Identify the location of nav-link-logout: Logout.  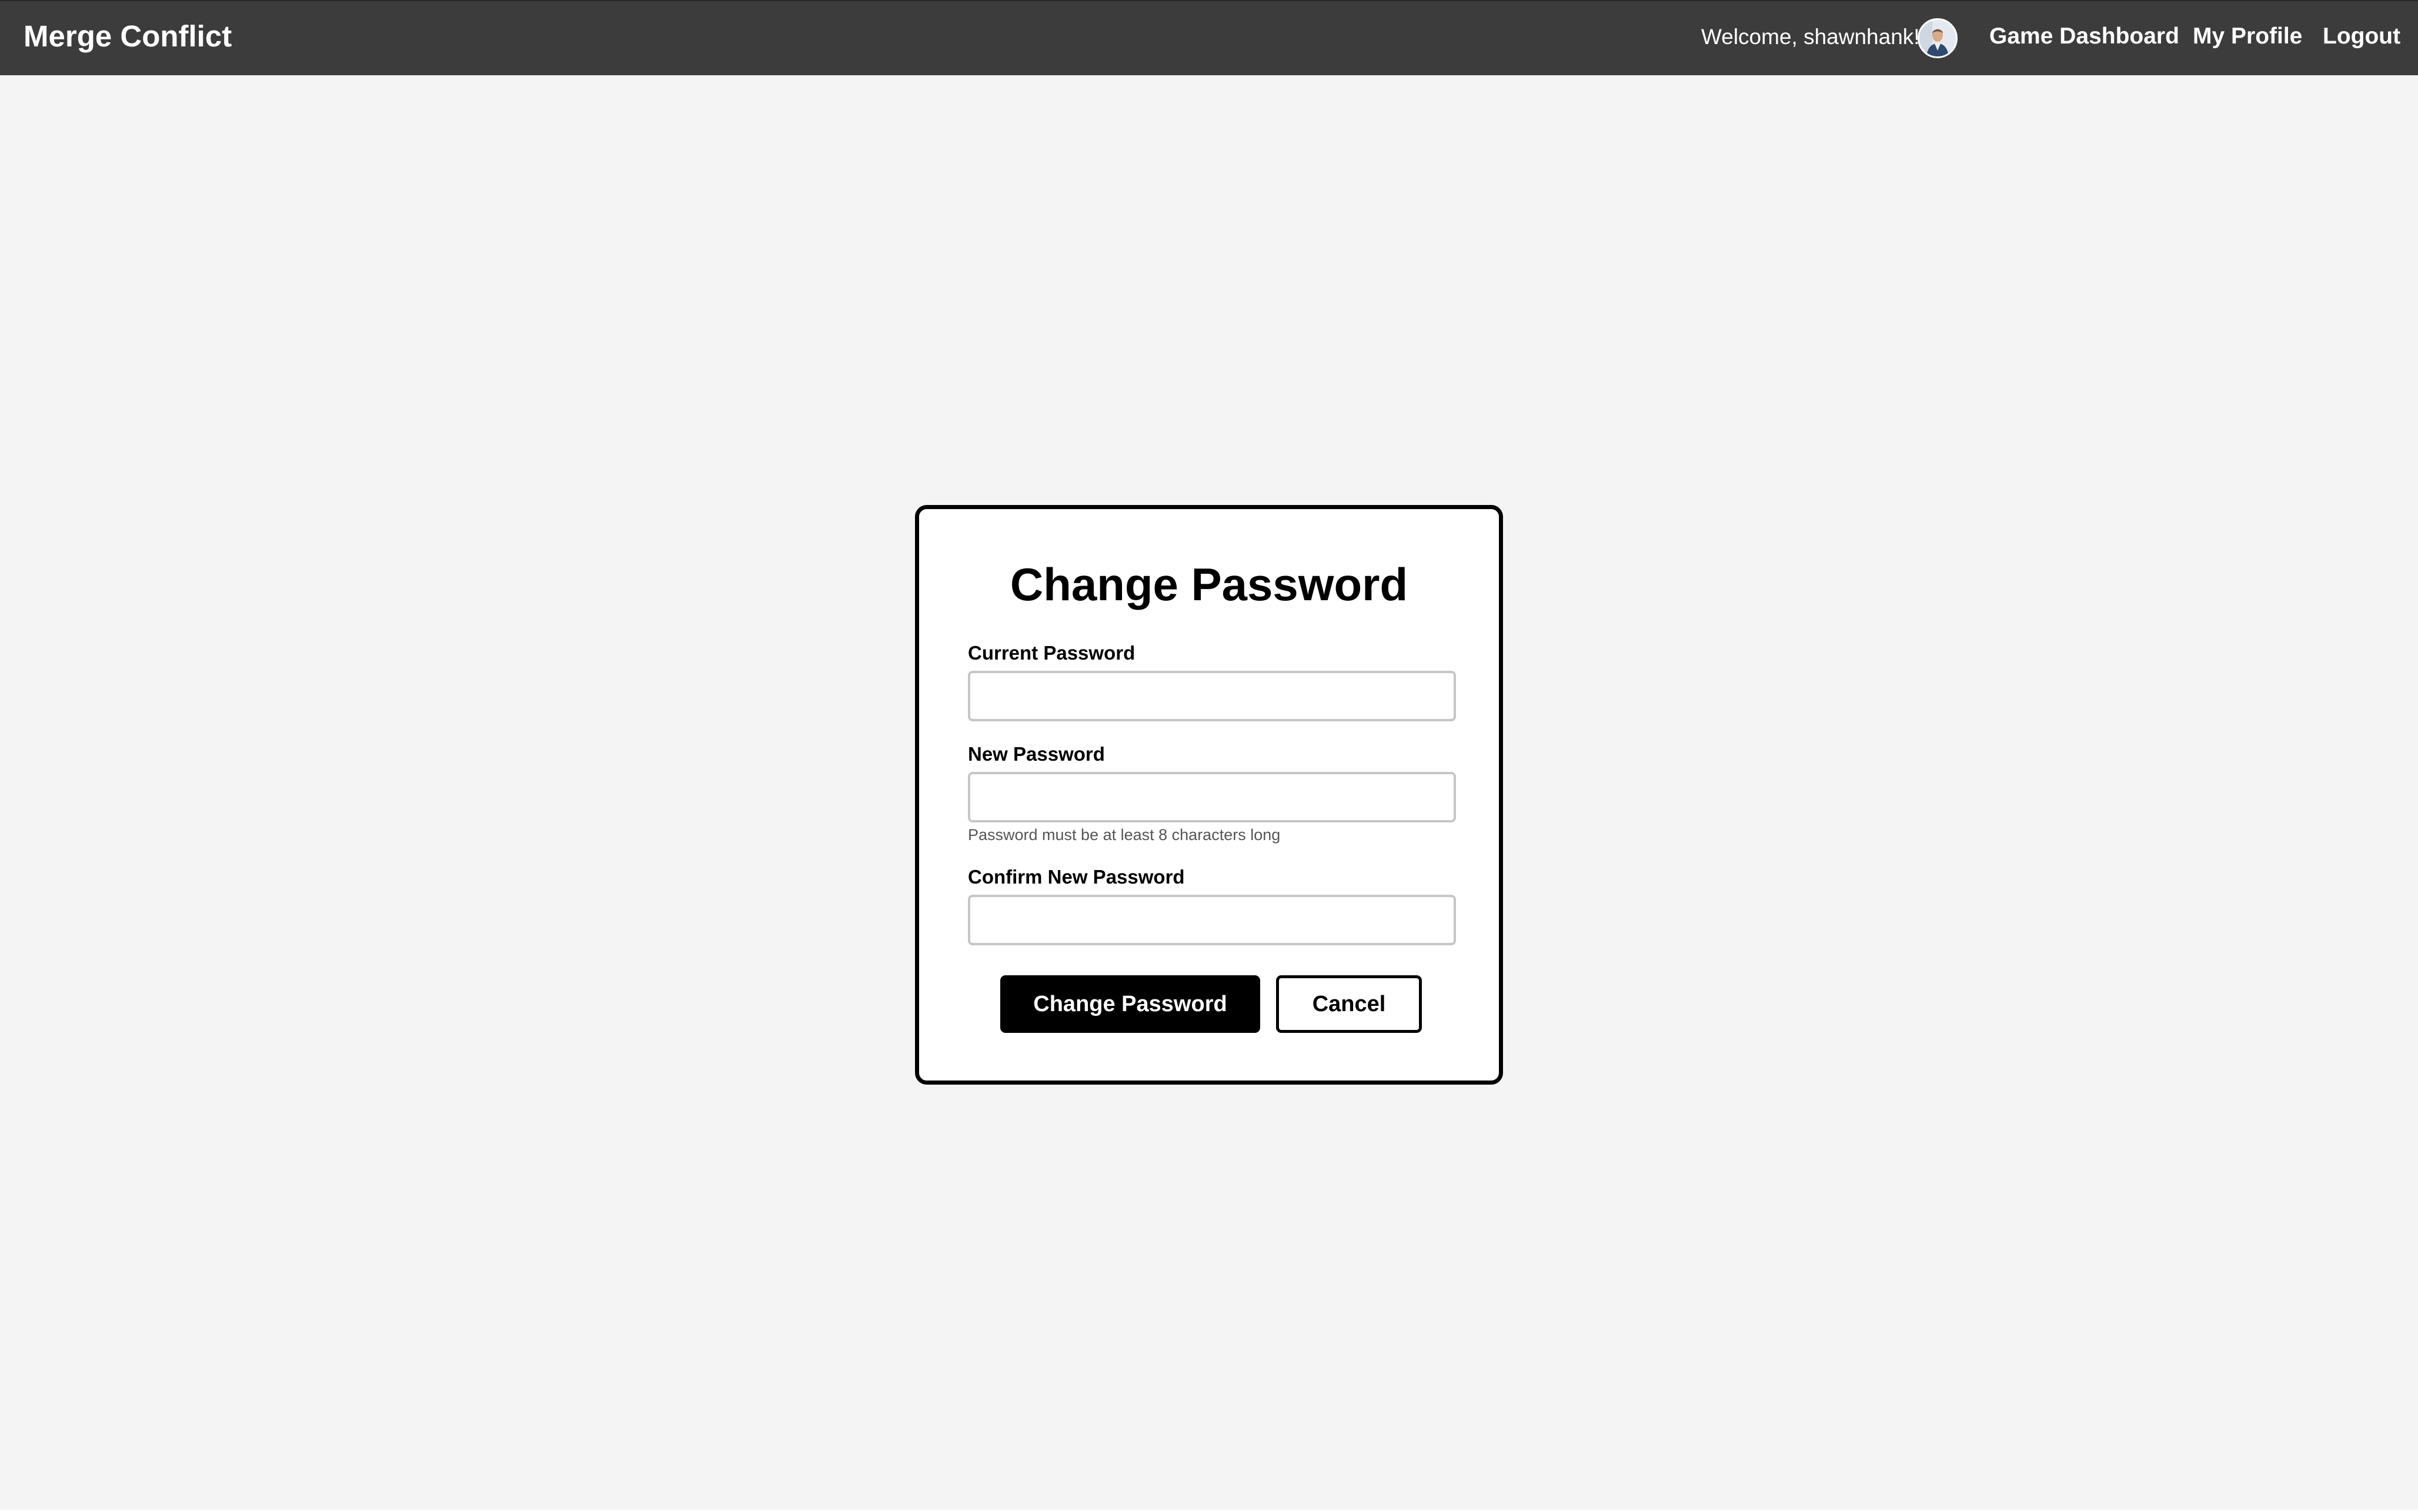
(2362, 37).